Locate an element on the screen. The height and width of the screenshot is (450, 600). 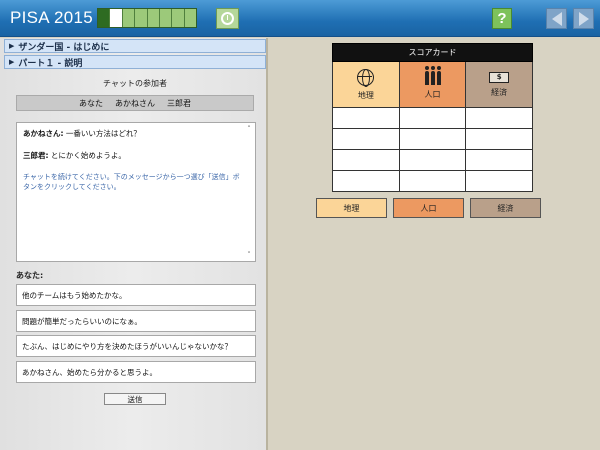
arrow-left-icon is located at coordinates (556, 18).